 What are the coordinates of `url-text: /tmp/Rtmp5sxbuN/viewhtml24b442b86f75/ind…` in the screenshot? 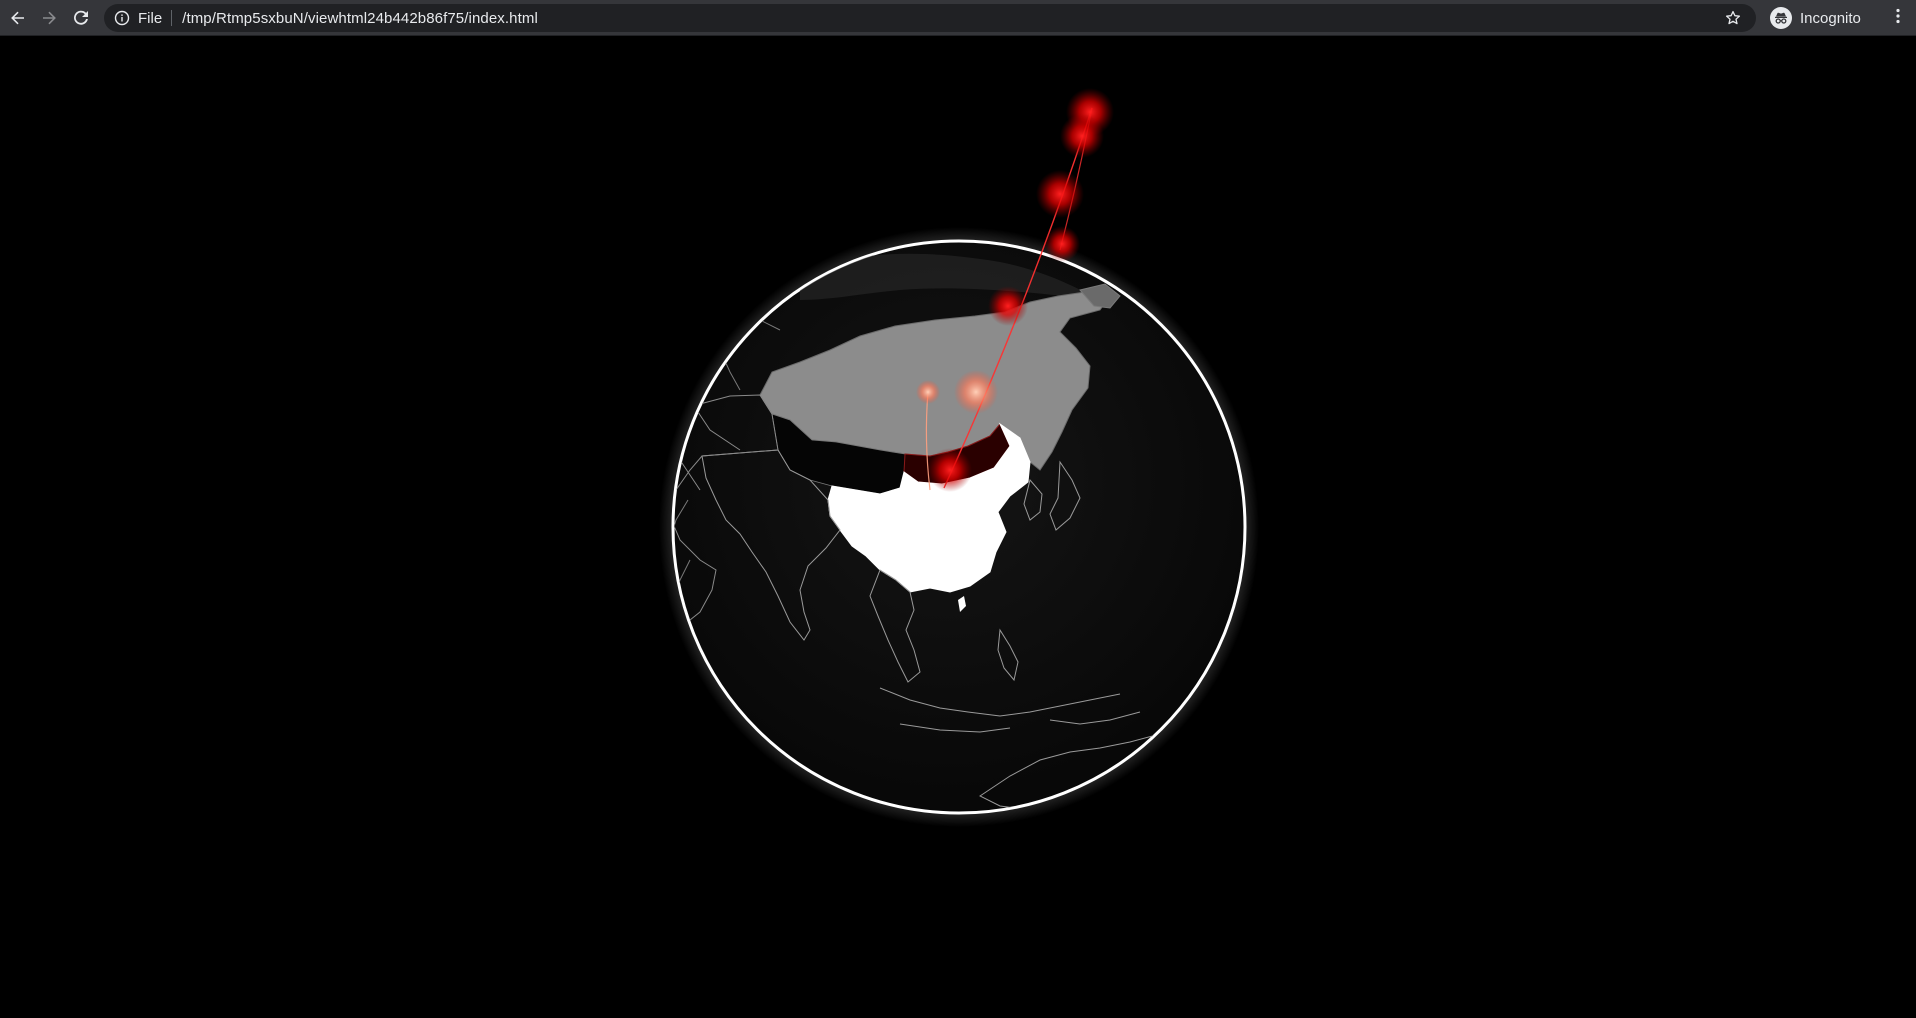 It's located at (360, 18).